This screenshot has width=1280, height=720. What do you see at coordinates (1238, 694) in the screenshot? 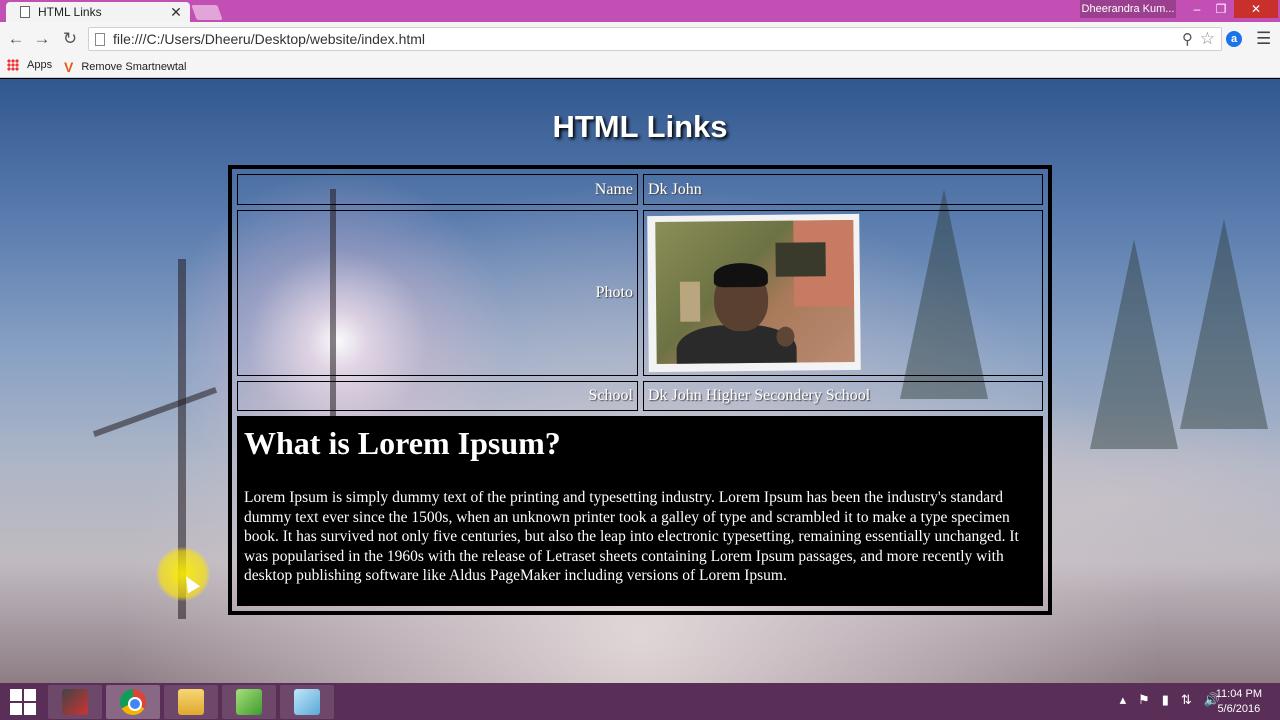
I see `clock-time: 11:04 PM` at bounding box center [1238, 694].